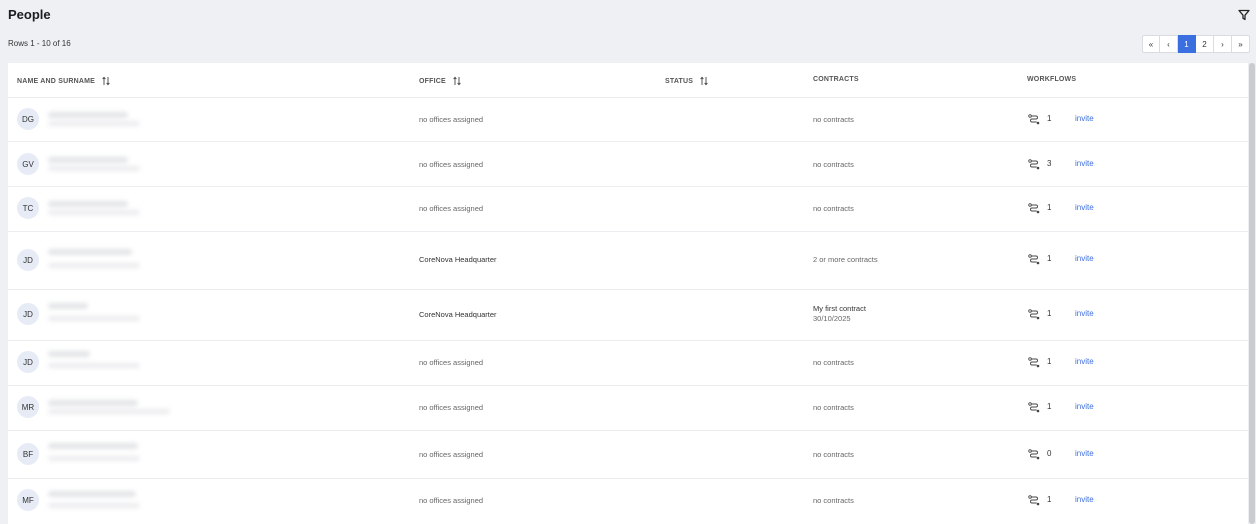 Image resolution: width=1256 pixels, height=524 pixels. What do you see at coordinates (28, 119) in the screenshot?
I see `avatar: DG` at bounding box center [28, 119].